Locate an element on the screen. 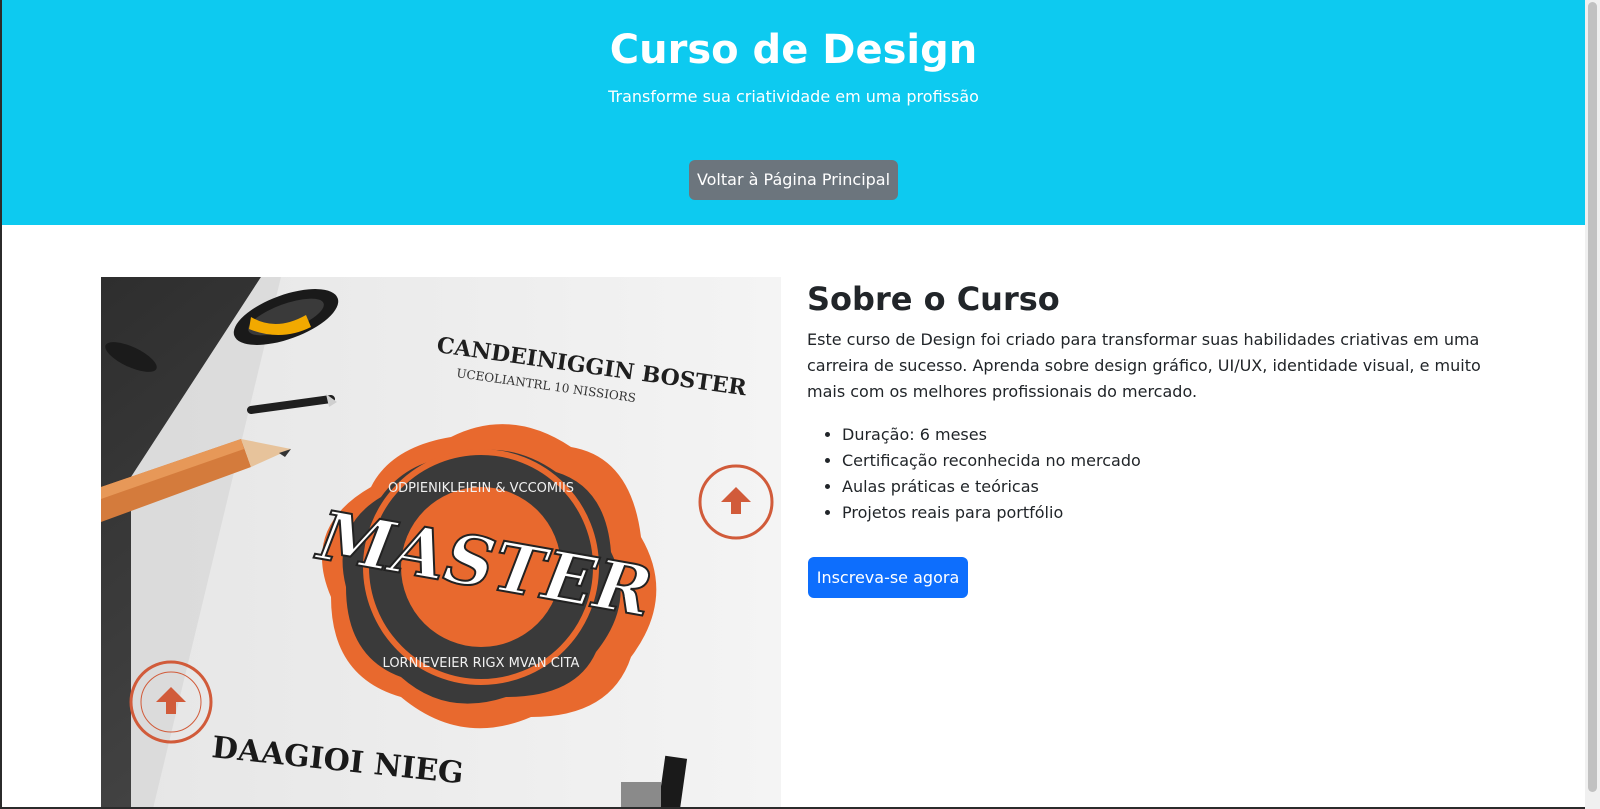  vertical-scrollbar is located at coordinates (1592, 404).